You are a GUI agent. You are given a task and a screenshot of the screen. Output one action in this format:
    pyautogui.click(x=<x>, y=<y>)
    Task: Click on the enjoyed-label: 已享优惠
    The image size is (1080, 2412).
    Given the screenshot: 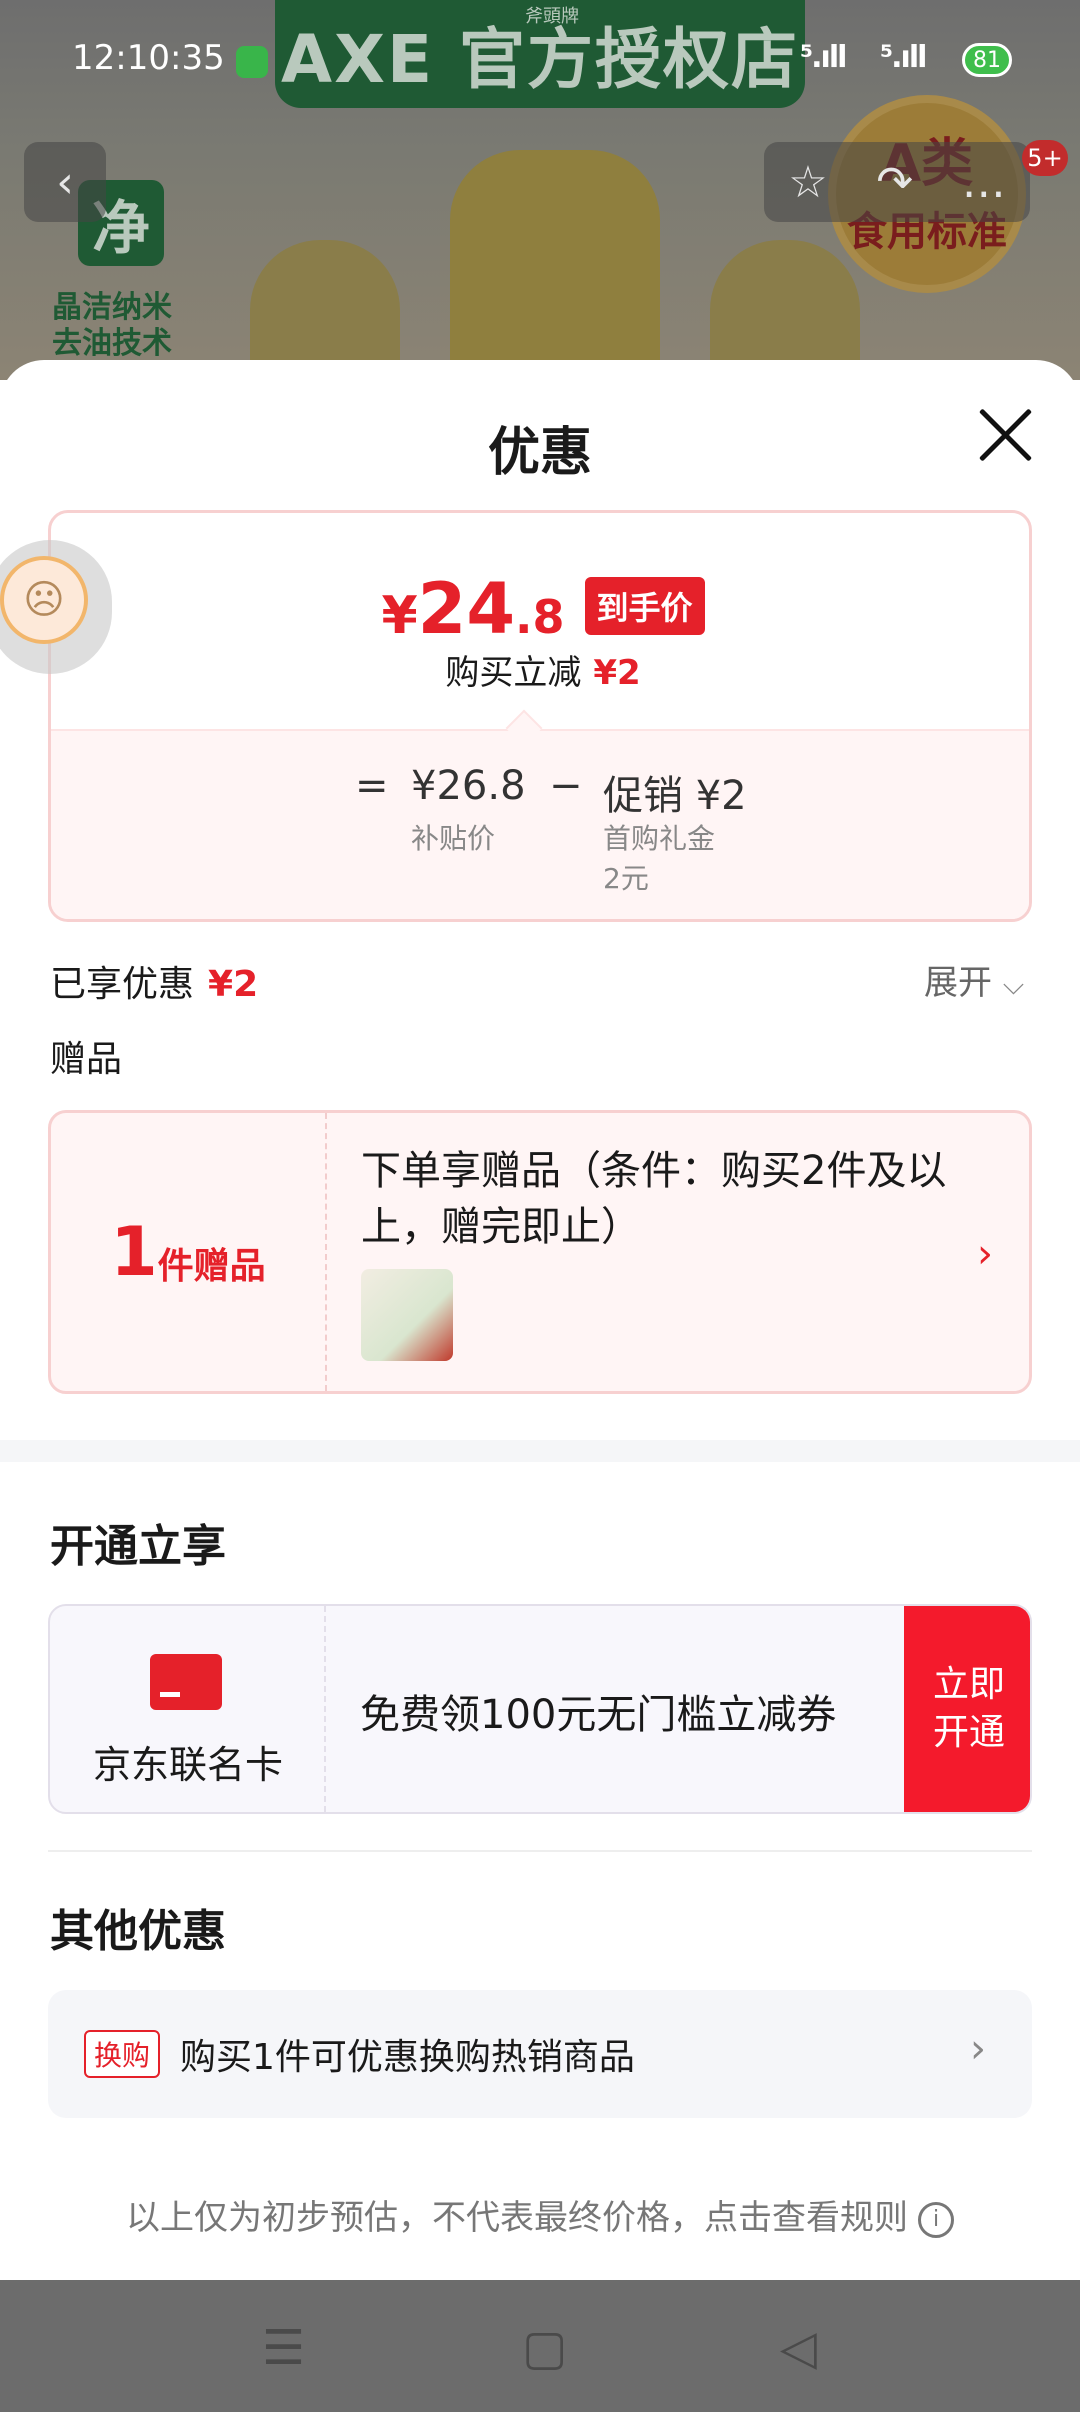 What is the action you would take?
    pyautogui.click(x=122, y=984)
    